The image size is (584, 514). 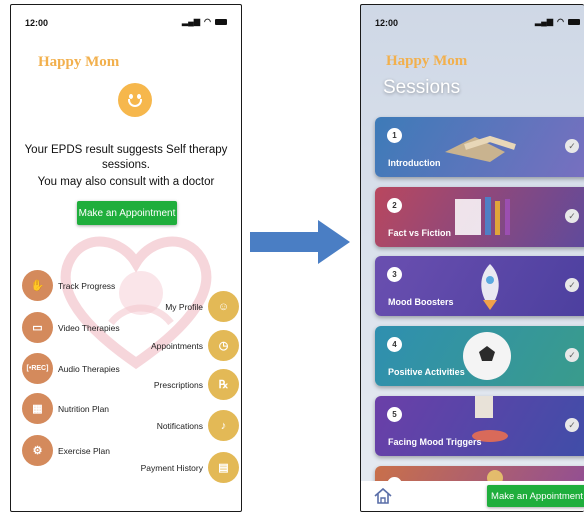 What do you see at coordinates (223, 467) in the screenshot?
I see `wallet-icon: ▤` at bounding box center [223, 467].